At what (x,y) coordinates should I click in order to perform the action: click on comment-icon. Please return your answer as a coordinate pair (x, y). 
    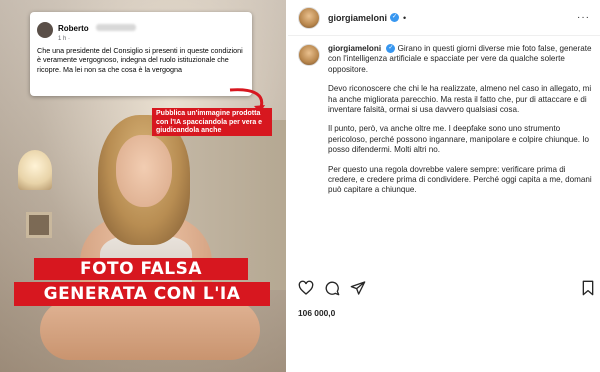
    Looking at the image, I should click on (332, 288).